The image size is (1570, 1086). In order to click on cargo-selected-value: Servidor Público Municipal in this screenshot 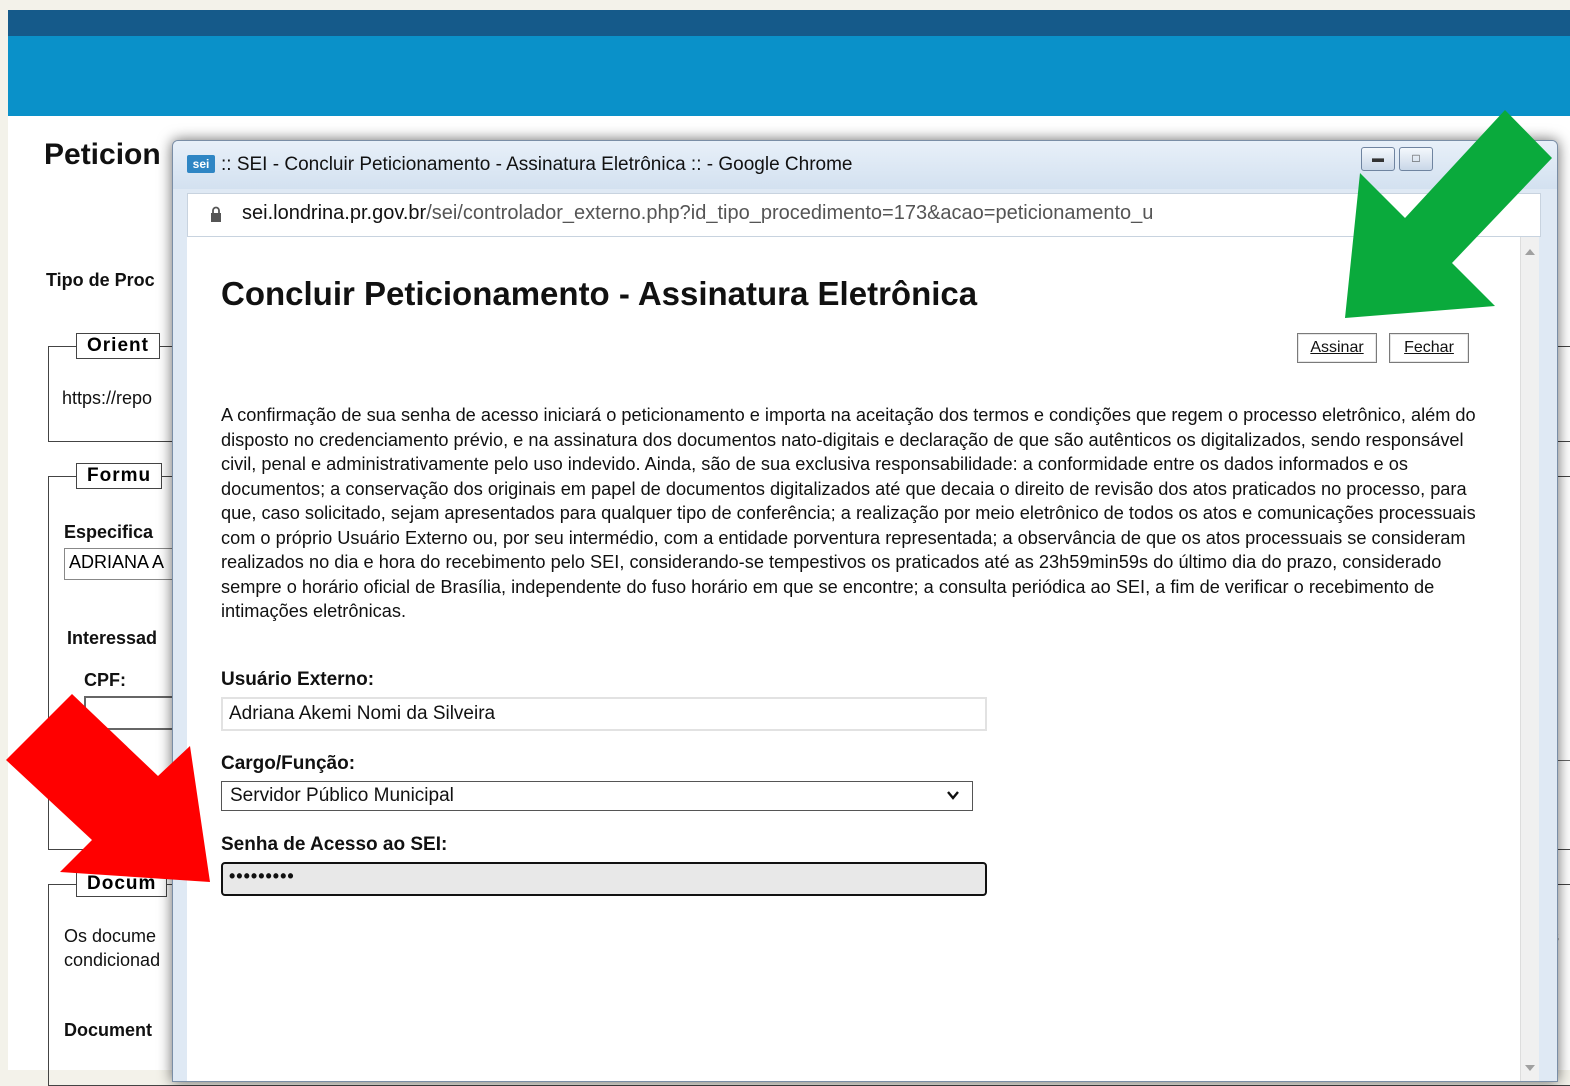, I will do `click(342, 795)`.